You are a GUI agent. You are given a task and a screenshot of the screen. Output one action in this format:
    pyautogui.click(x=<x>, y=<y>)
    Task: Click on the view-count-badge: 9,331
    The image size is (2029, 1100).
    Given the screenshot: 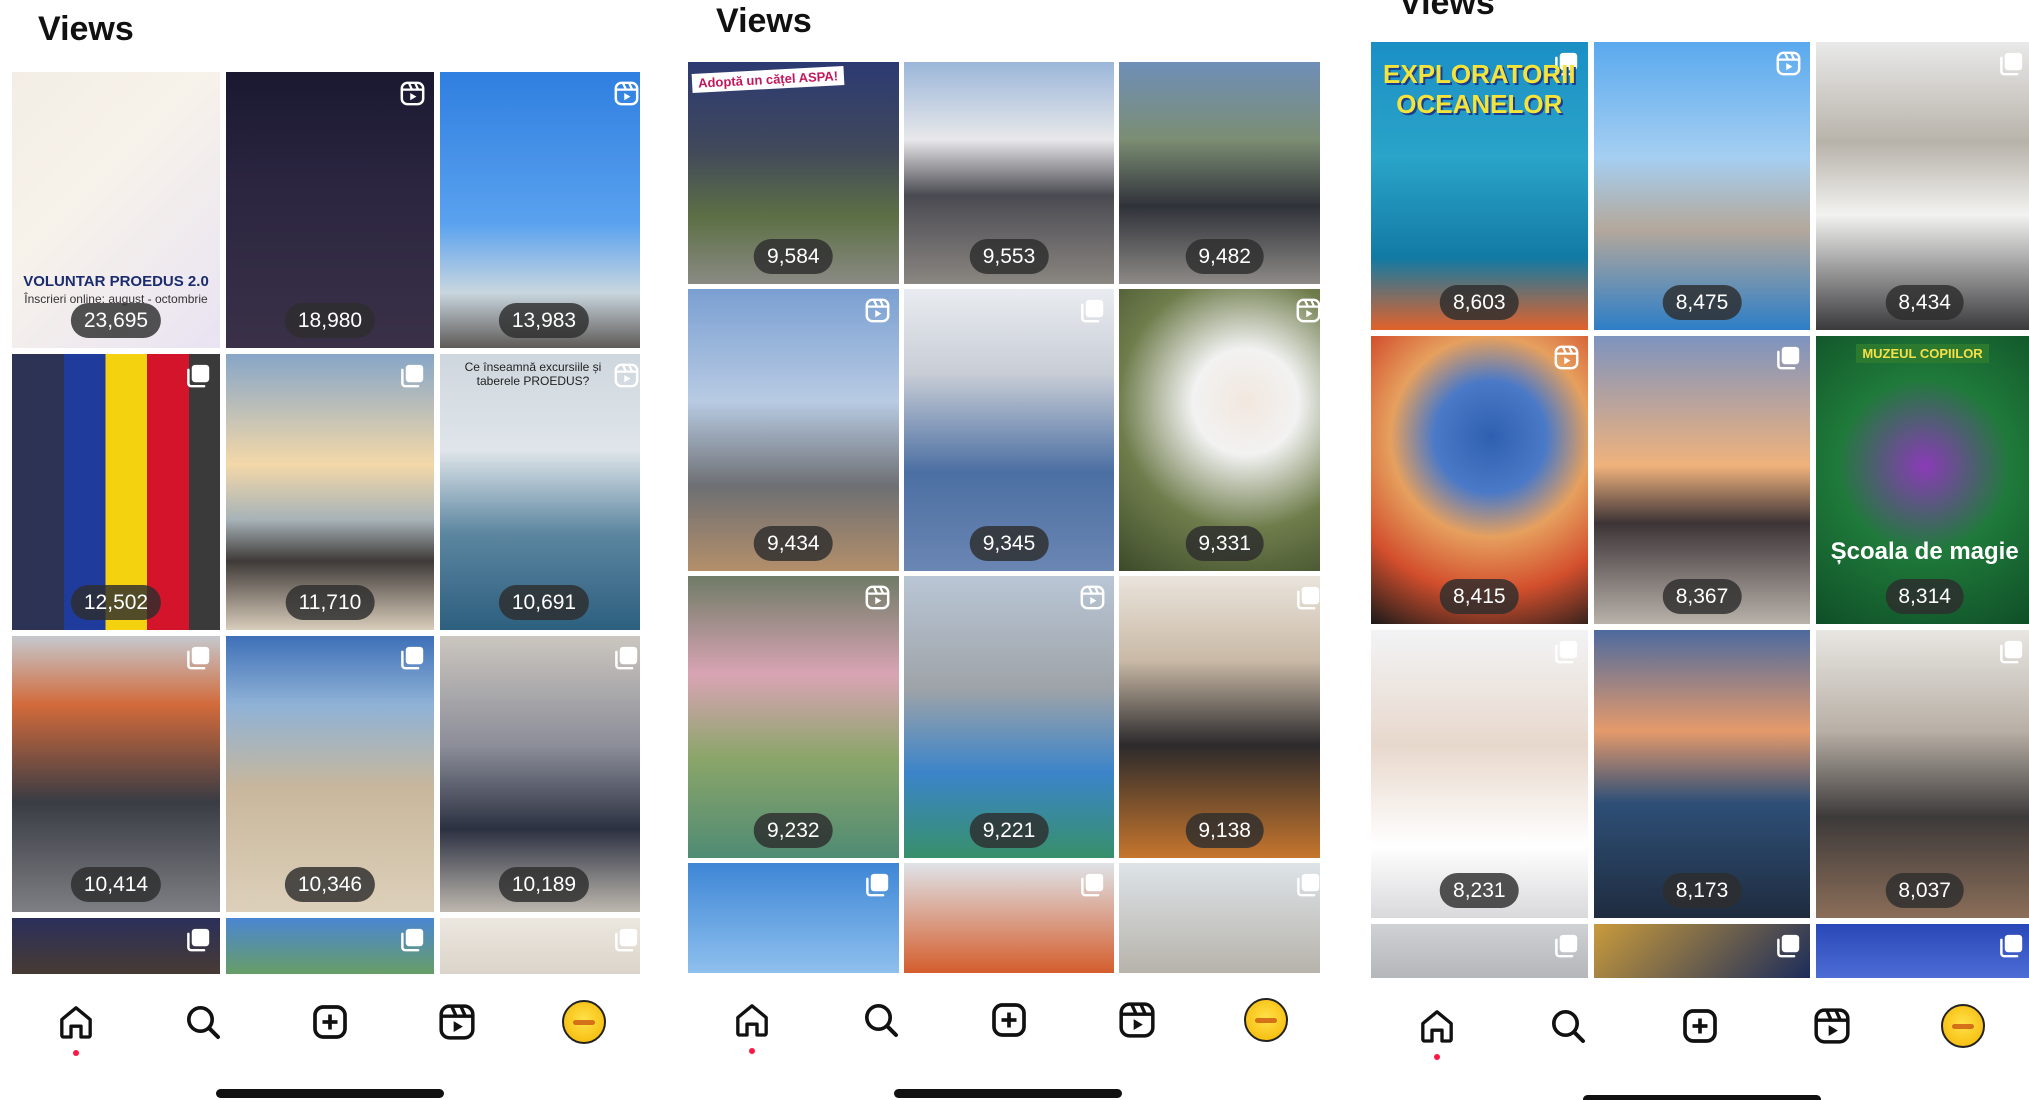 What is the action you would take?
    pyautogui.click(x=1224, y=543)
    